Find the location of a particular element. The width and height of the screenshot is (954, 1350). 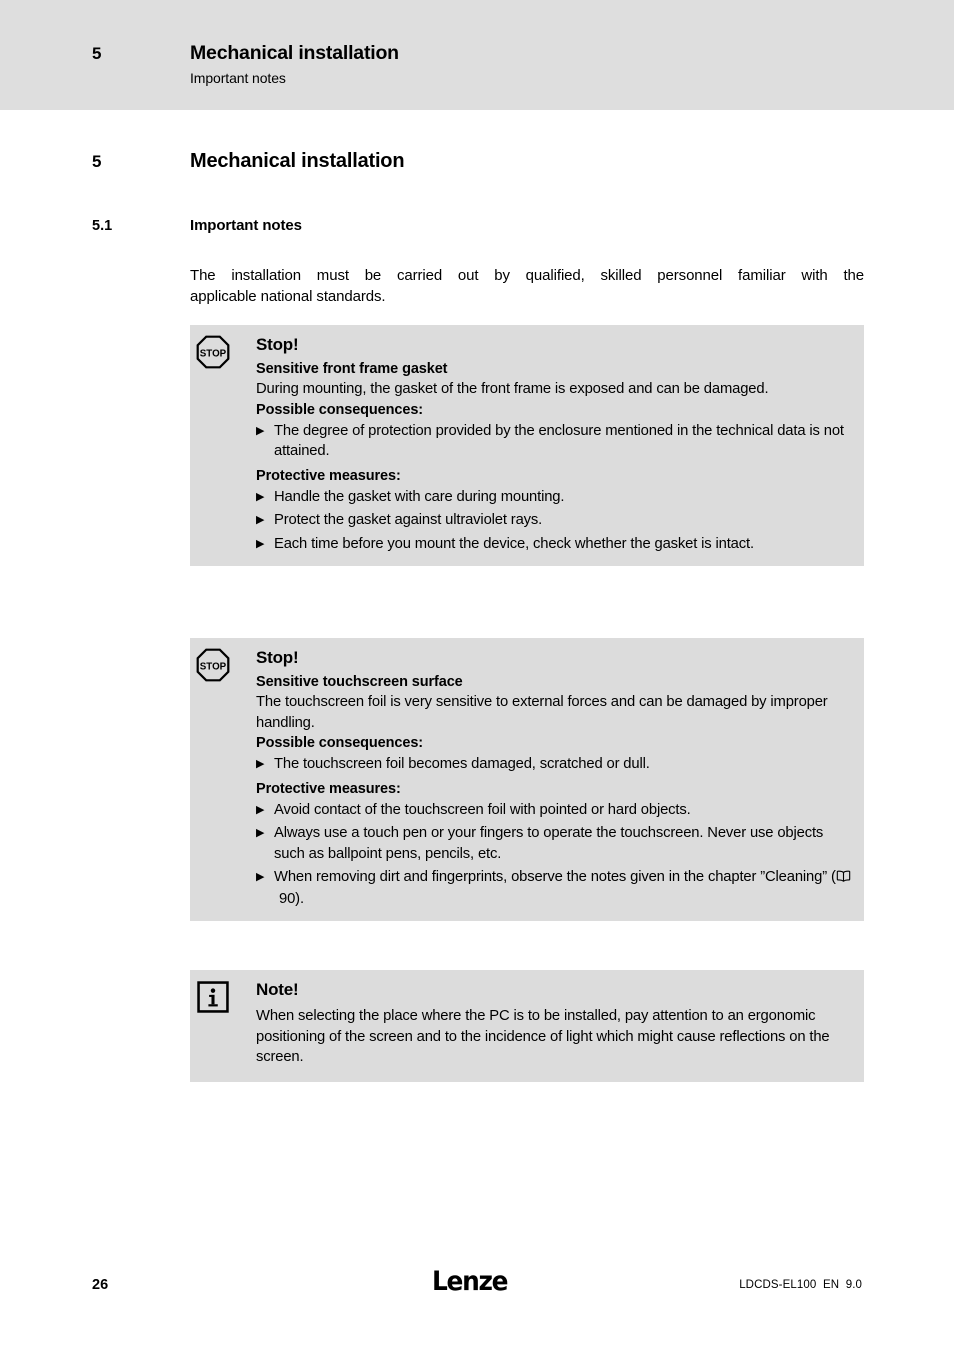

section-title: Important notes is located at coordinates (246, 225).